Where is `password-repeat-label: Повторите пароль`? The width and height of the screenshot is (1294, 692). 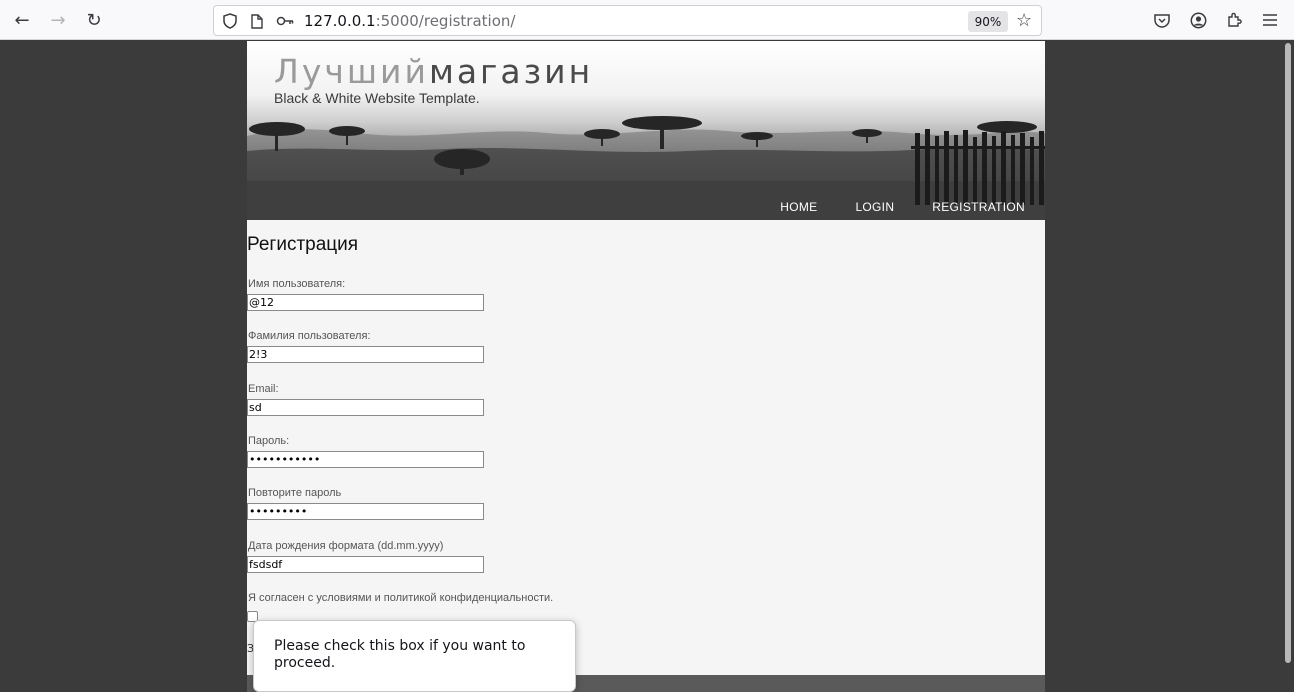 password-repeat-label: Повторите пароль is located at coordinates (295, 493).